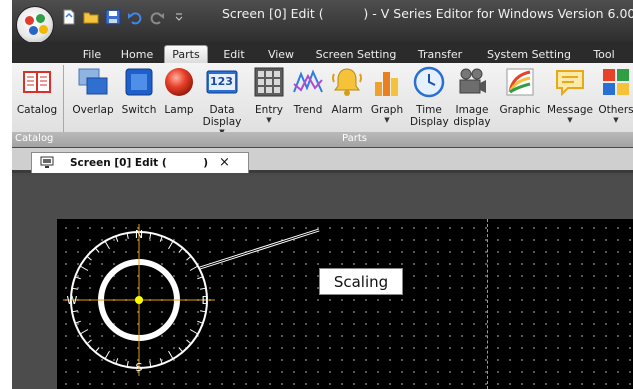 This screenshot has height=389, width=633. Describe the element at coordinates (615, 110) in the screenshot. I see `others-label: Others` at that location.